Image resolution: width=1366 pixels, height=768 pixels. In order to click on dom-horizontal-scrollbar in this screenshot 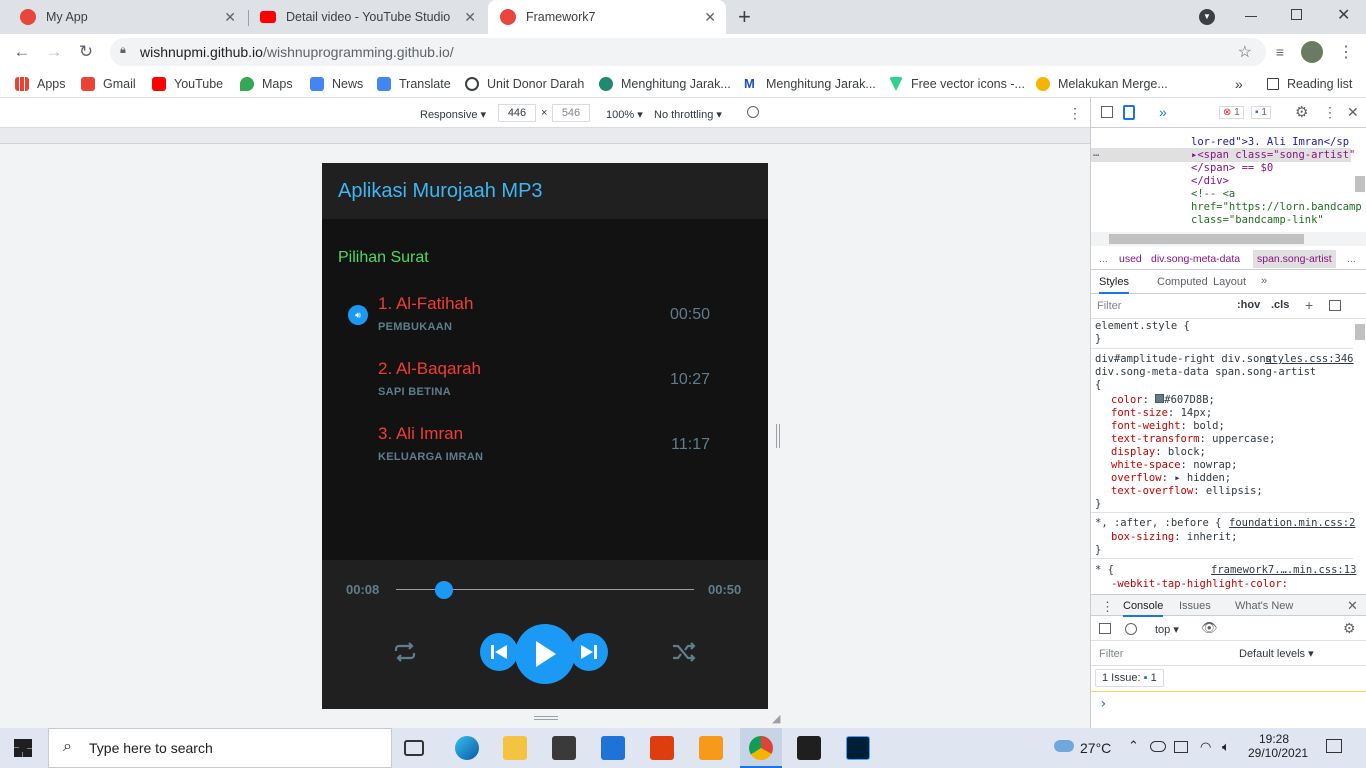, I will do `click(1228, 239)`.